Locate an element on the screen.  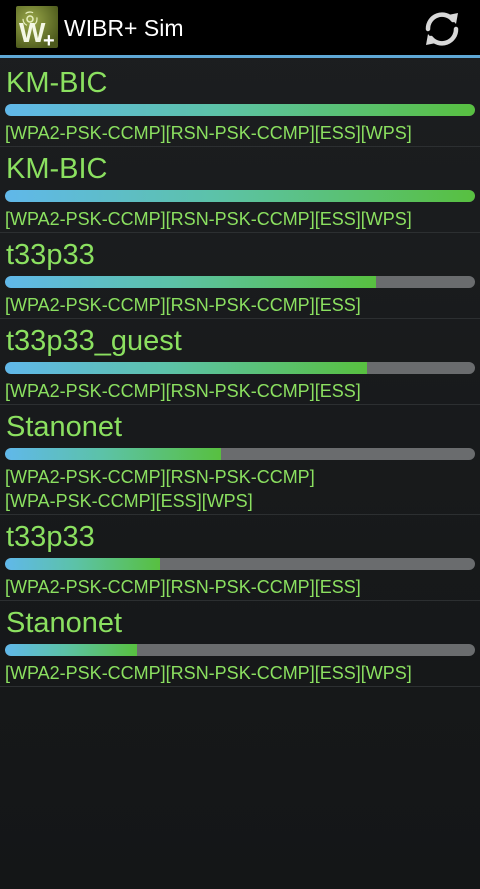
refresh-button is located at coordinates (442, 29).